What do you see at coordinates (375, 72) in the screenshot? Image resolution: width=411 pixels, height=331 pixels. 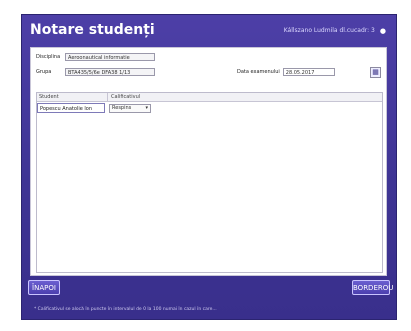 I see `calendar-icon: ▦` at bounding box center [375, 72].